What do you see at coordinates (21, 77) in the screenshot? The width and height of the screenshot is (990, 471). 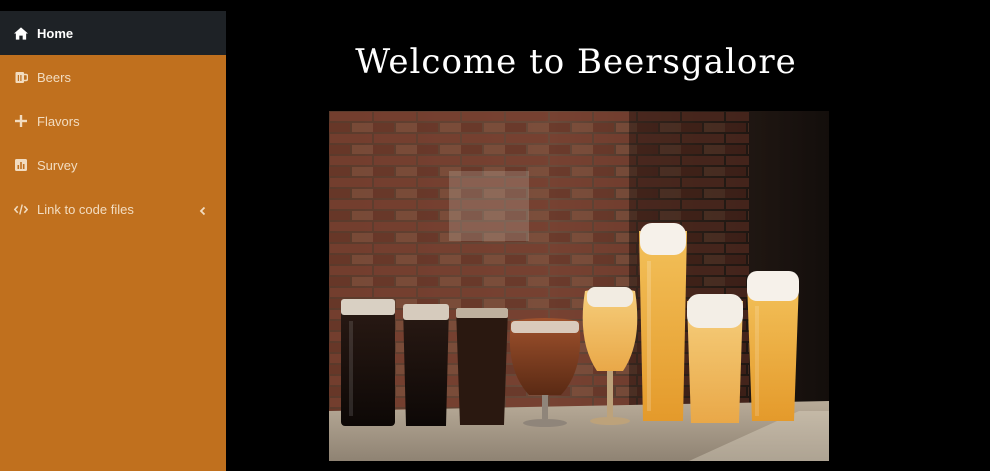 I see `beer-mug-icon` at bounding box center [21, 77].